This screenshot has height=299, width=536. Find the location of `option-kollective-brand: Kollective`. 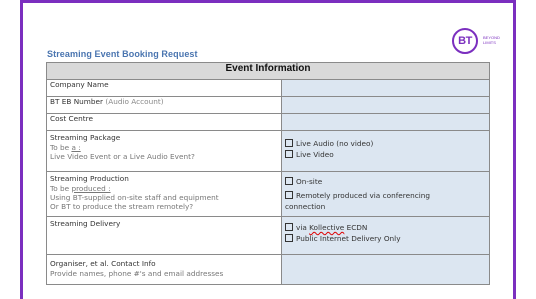

option-kollective-brand: Kollective is located at coordinates (327, 227).